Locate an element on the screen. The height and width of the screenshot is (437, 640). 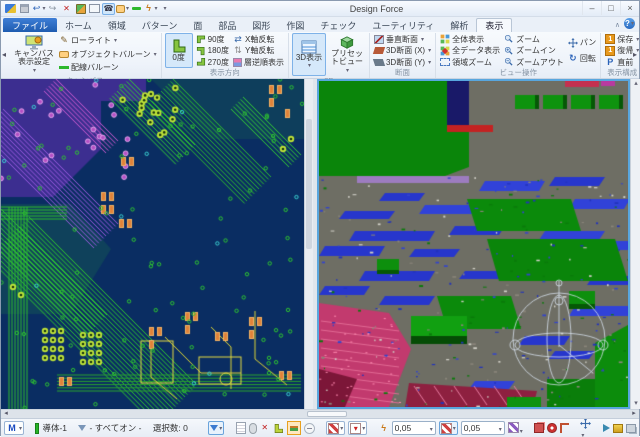
hscroll-right-icon is located at coordinates (634, 414).